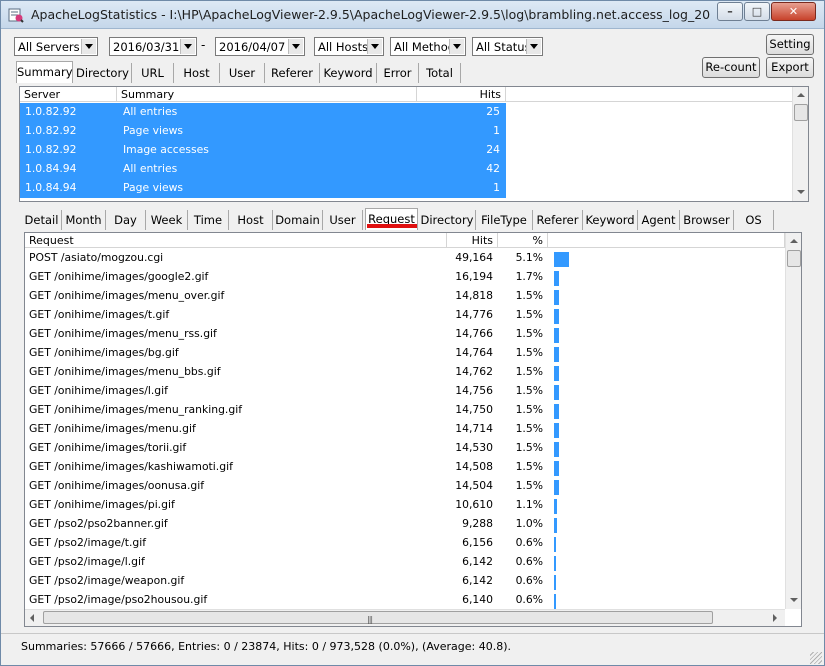  Describe the element at coordinates (504, 220) in the screenshot. I see `tab-filetype: FileType` at that location.